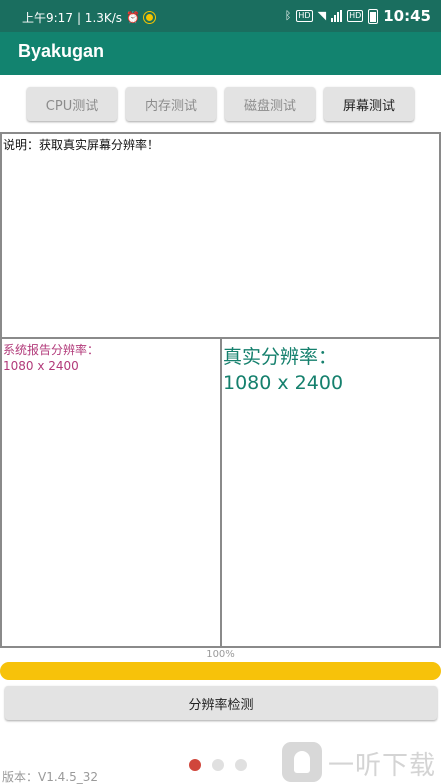  Describe the element at coordinates (41, 366) in the screenshot. I see `system-resolution-value: 1080 x 2400` at that location.